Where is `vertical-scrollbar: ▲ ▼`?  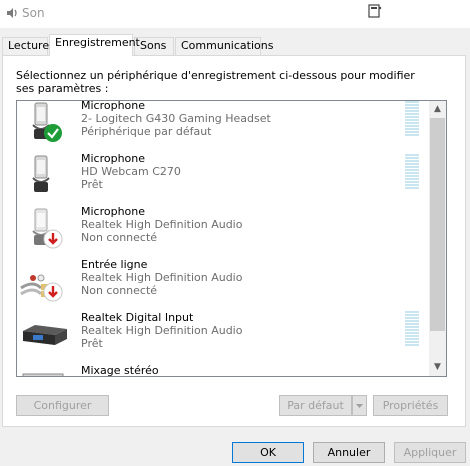
vertical-scrollbar: ▲ ▼ is located at coordinates (437, 238).